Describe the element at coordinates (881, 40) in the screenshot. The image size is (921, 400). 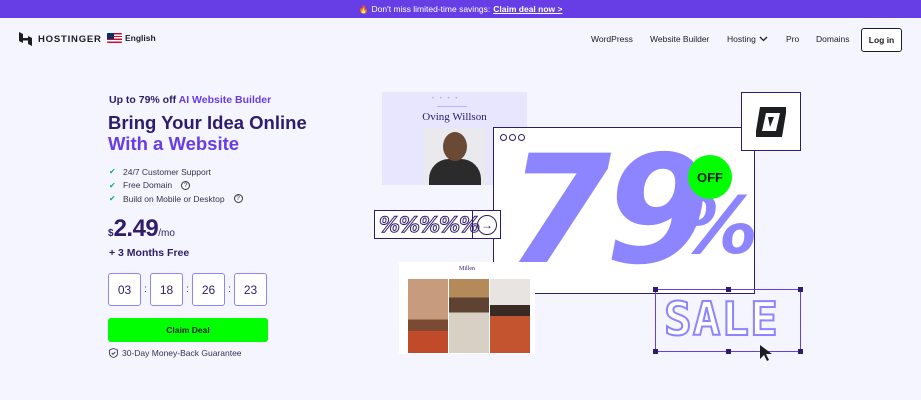
I see `login-button: Log in` at that location.